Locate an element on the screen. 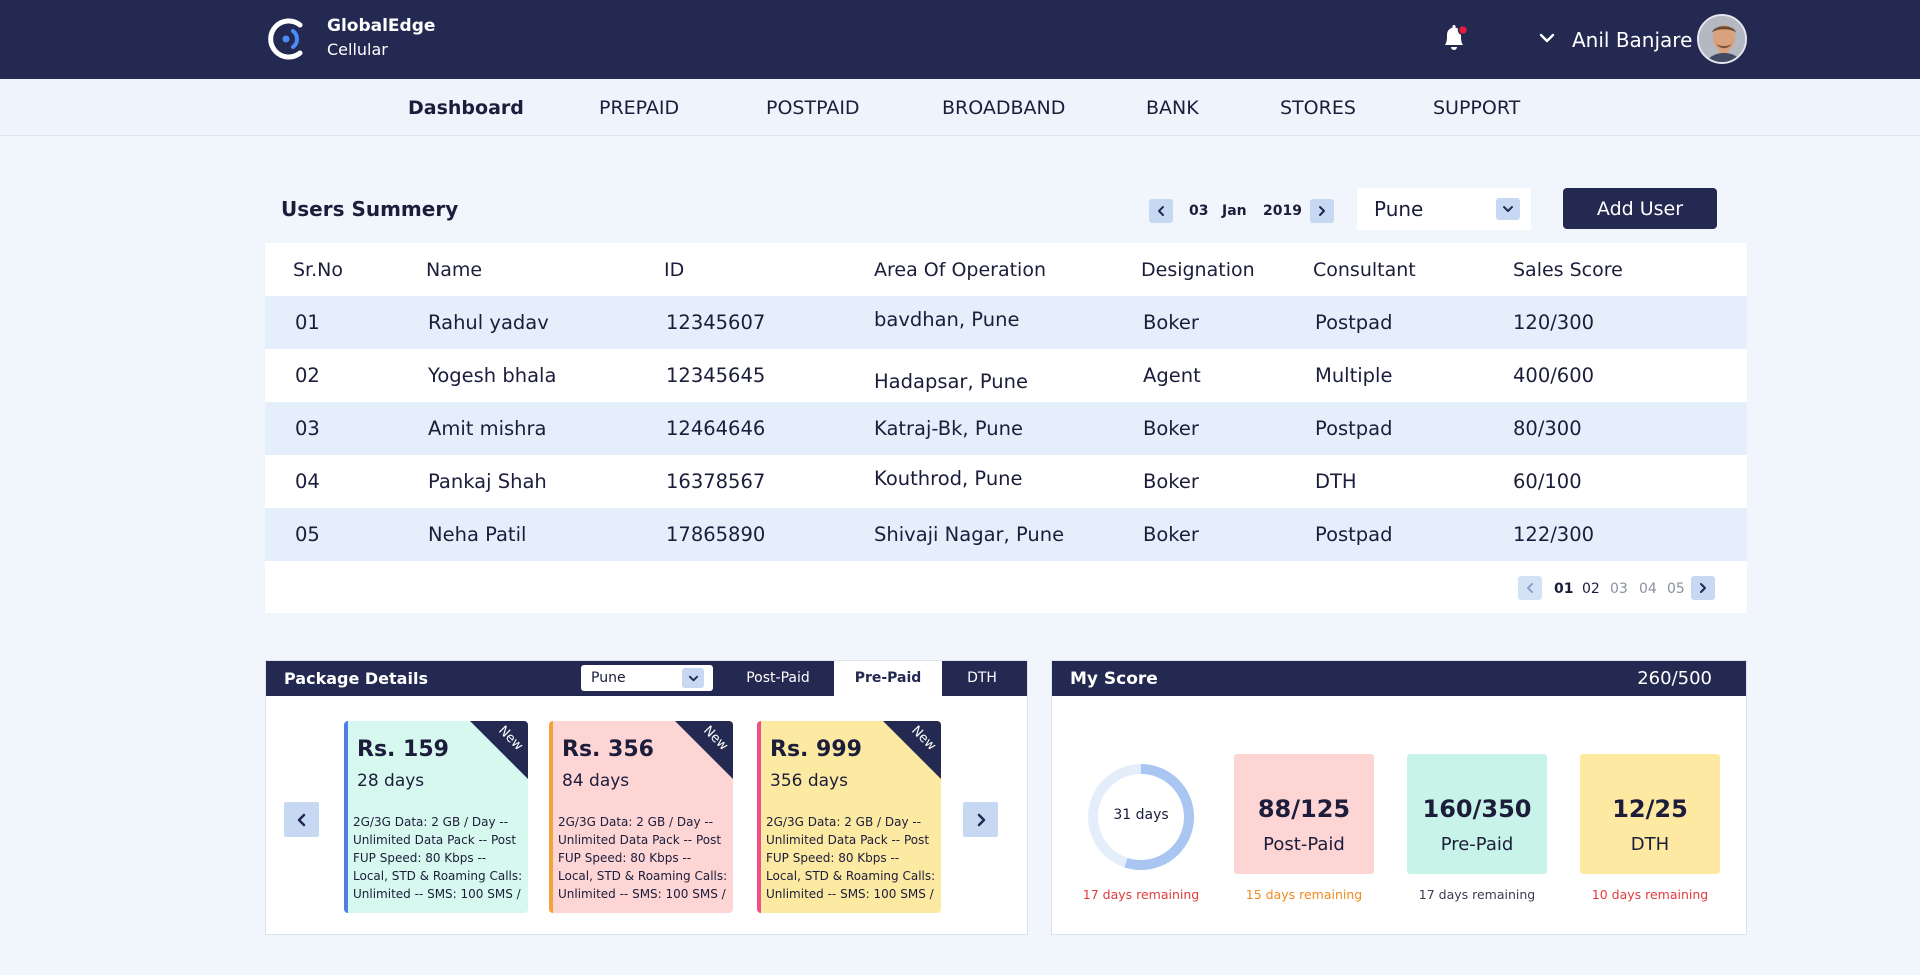 The image size is (1920, 975). cell-id: 12464646 is located at coordinates (716, 428).